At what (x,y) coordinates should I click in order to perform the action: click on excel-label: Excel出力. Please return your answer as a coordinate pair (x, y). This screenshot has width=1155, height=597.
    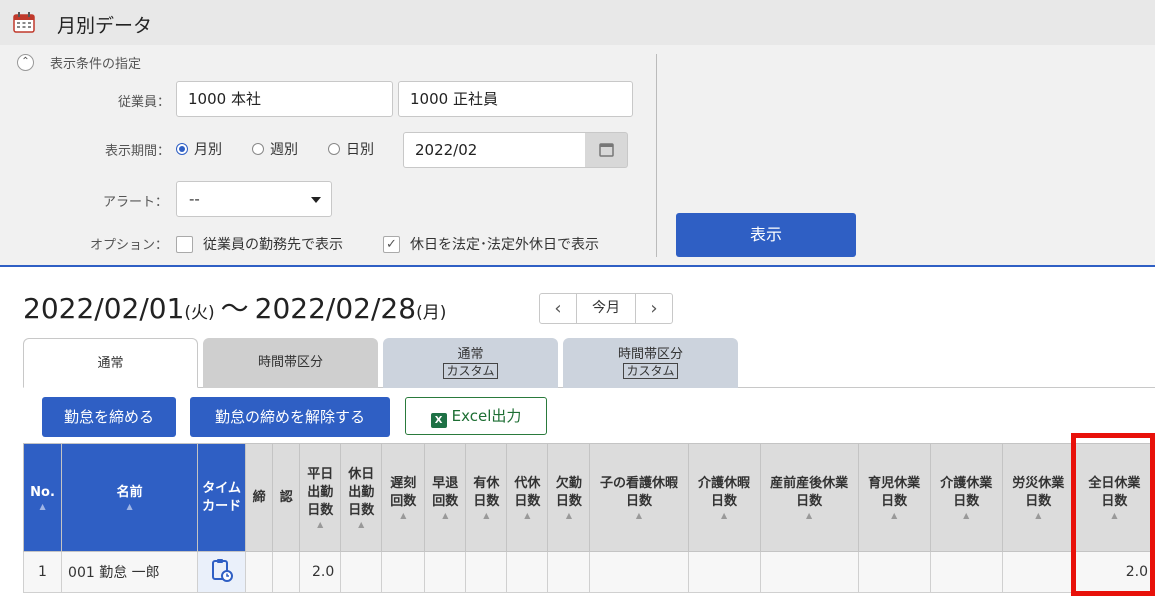
    Looking at the image, I should click on (486, 416).